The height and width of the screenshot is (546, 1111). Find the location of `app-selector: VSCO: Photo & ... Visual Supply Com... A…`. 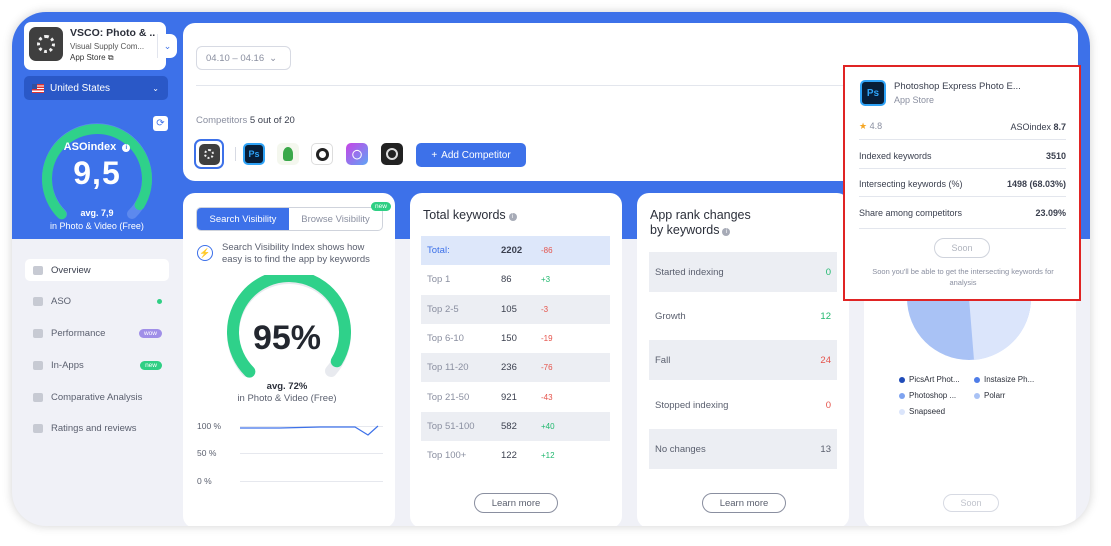

app-selector: VSCO: Photo & ... Visual Supply Com... A… is located at coordinates (100, 46).